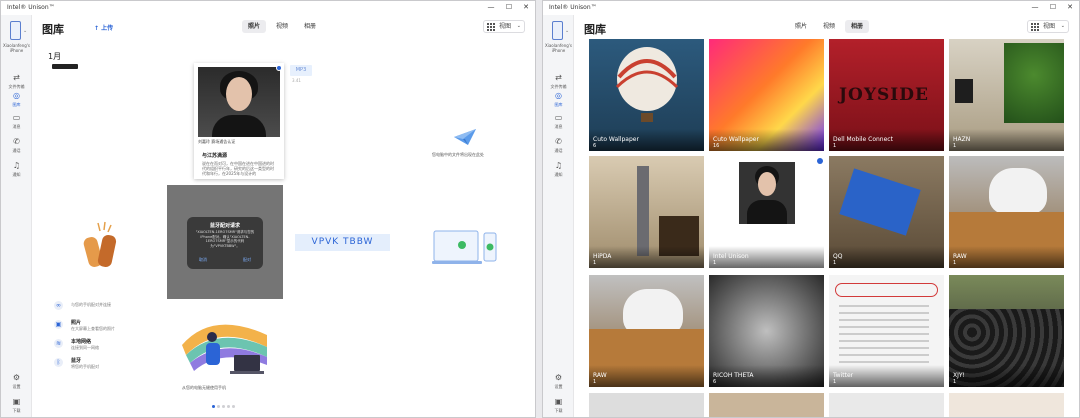 The image size is (1080, 418). Describe the element at coordinates (886, 331) in the screenshot. I see `album-tile: Twitter 1` at that location.